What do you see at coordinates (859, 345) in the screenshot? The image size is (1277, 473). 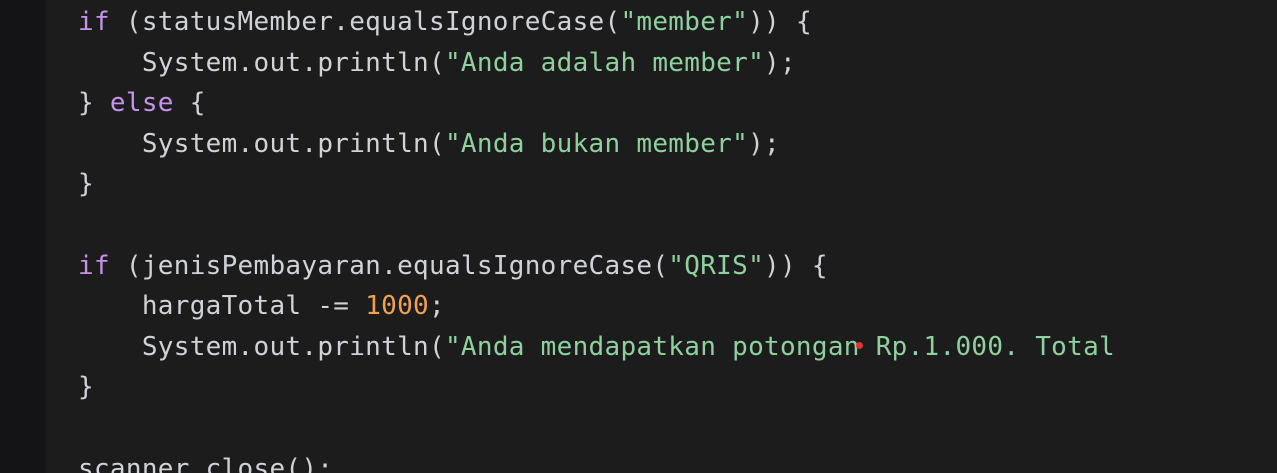 I see `cursor-marker-icon` at bounding box center [859, 345].